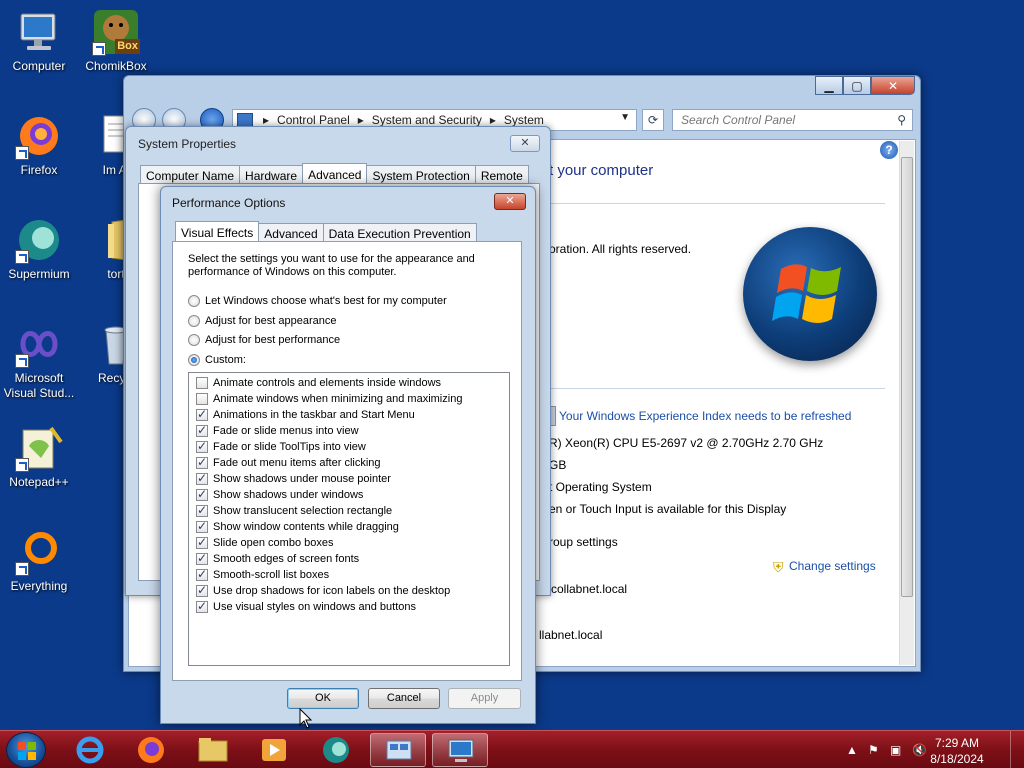  What do you see at coordinates (22, 153) in the screenshot?
I see `shortcut-arrow-icon` at bounding box center [22, 153].